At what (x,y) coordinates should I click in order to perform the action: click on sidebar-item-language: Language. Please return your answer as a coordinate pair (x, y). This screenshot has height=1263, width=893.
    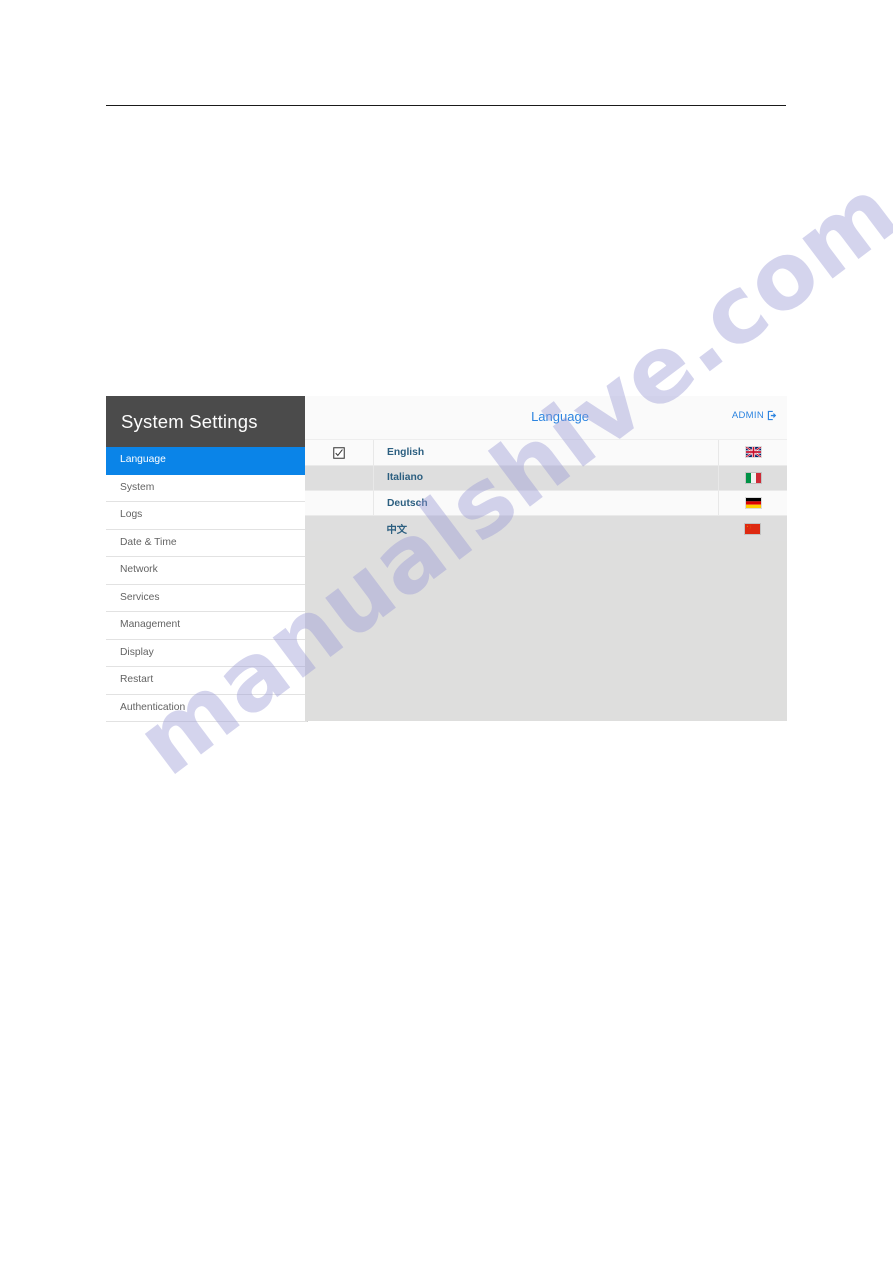
    Looking at the image, I should click on (206, 461).